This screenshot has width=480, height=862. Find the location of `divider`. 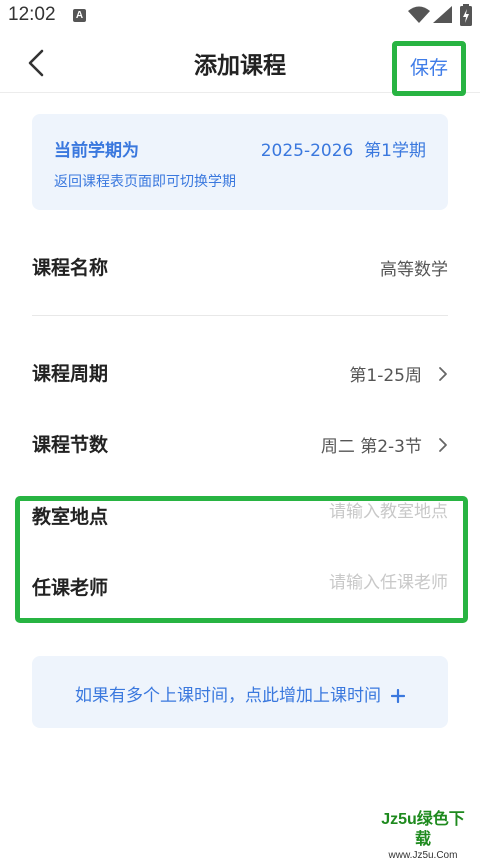

divider is located at coordinates (240, 315).